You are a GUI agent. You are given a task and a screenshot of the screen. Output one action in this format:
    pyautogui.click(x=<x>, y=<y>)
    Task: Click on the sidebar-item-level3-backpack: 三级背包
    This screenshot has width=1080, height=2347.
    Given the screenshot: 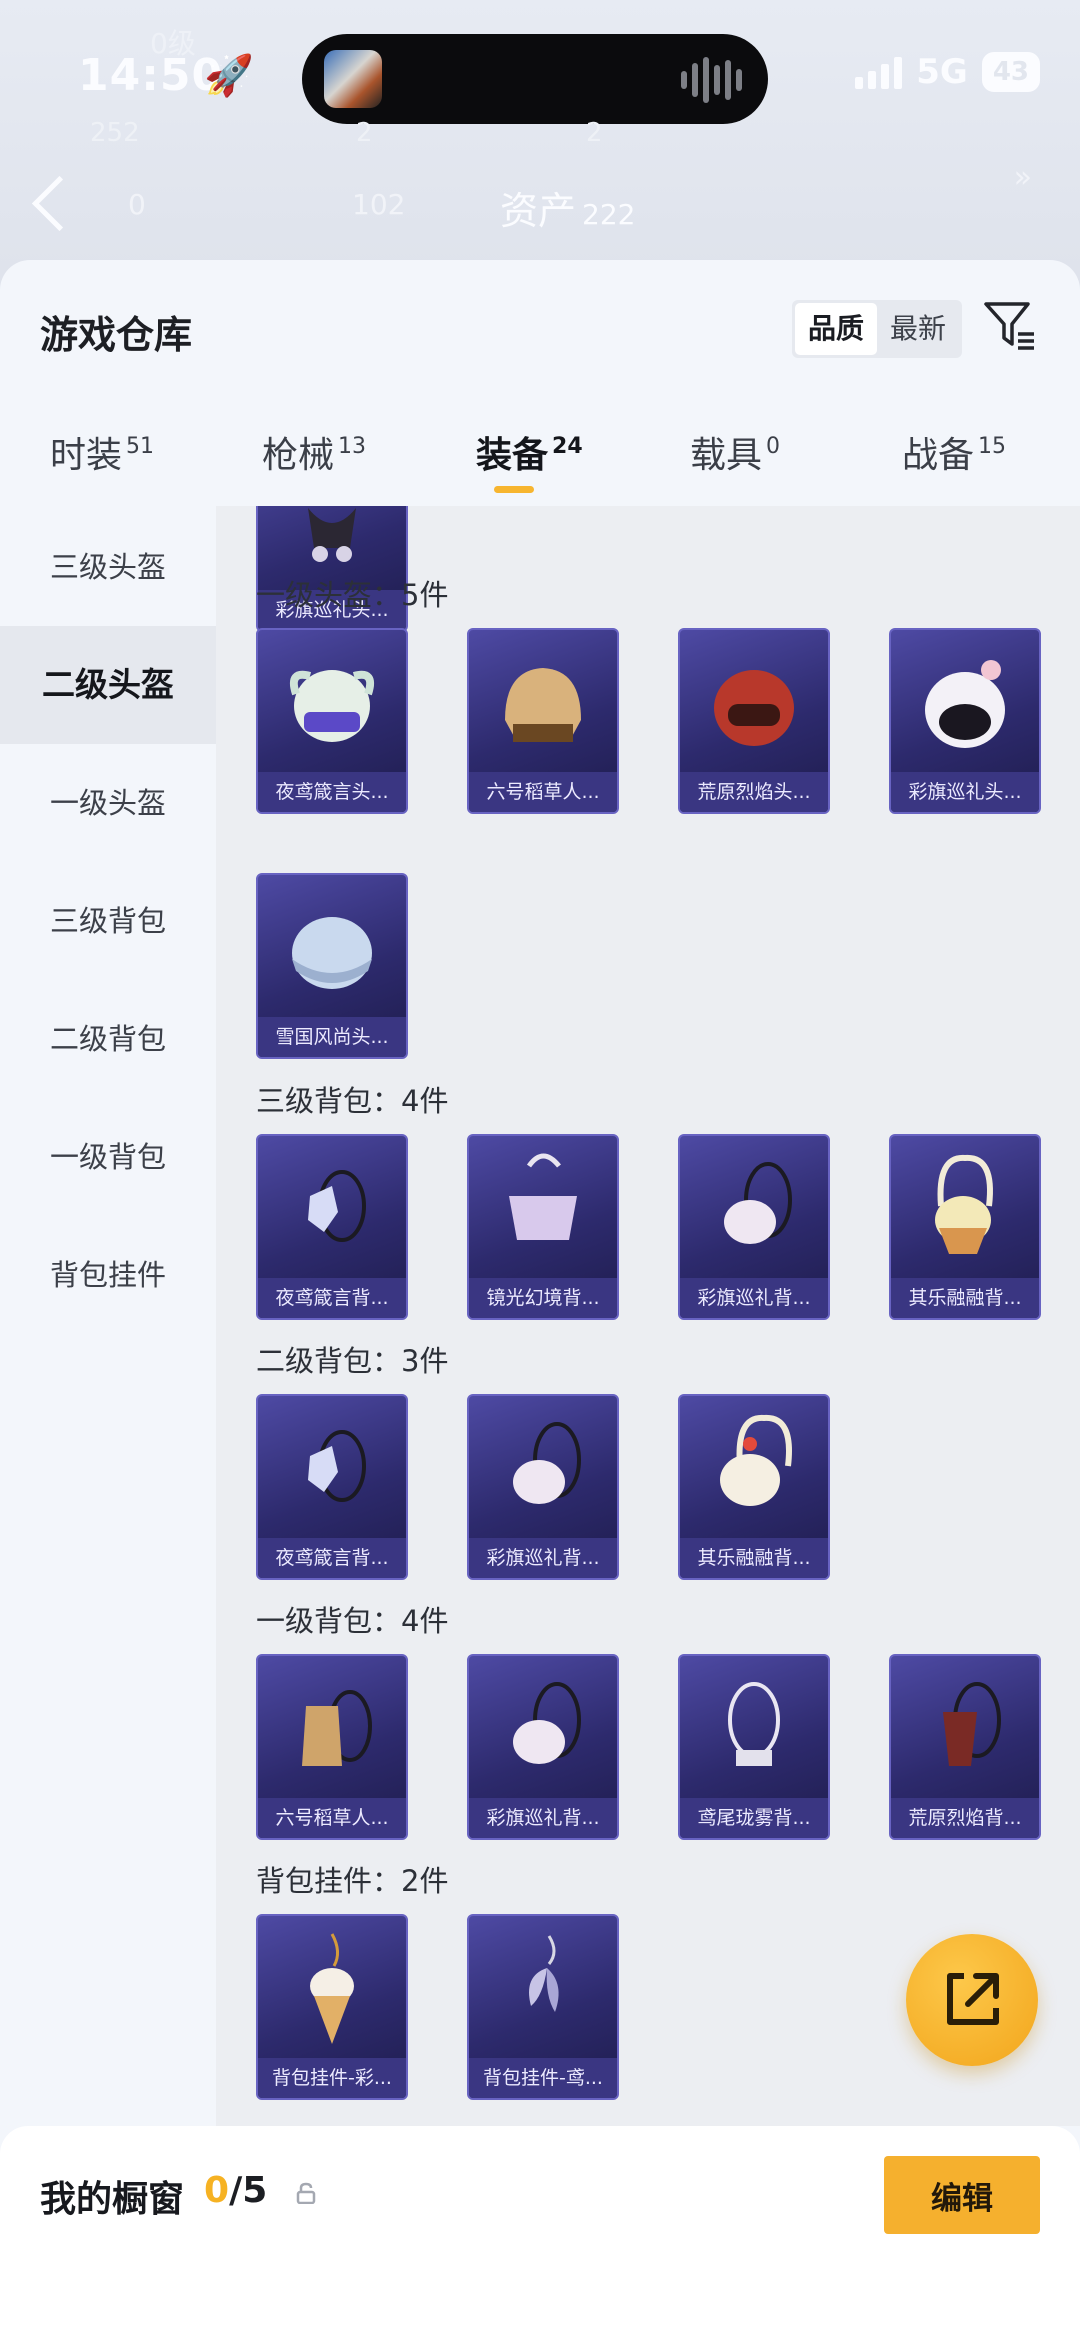 What is the action you would take?
    pyautogui.click(x=108, y=921)
    